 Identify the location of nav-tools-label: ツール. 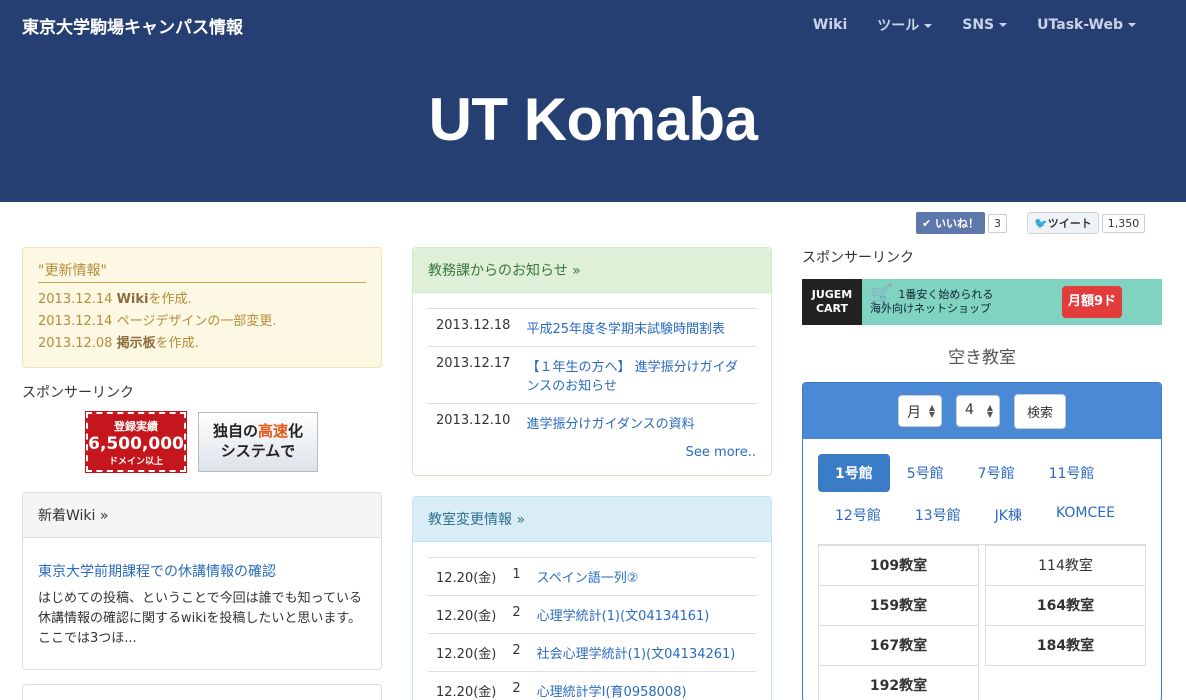
(898, 26).